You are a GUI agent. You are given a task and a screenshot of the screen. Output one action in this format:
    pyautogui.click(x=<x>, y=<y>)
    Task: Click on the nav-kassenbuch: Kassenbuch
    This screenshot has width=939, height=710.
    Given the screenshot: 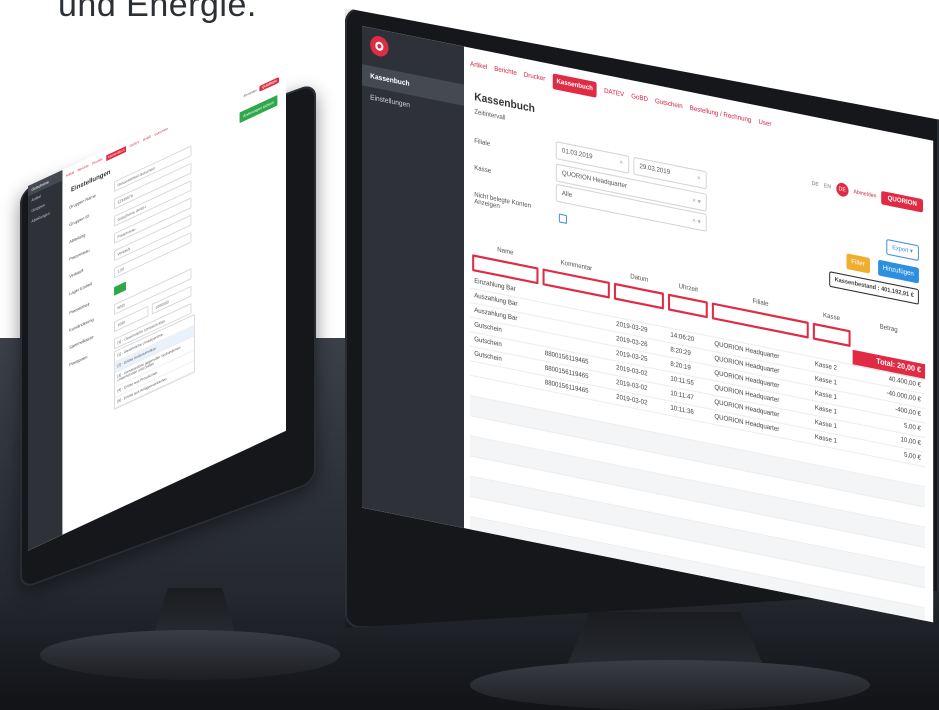 What is the action you would take?
    pyautogui.click(x=574, y=85)
    